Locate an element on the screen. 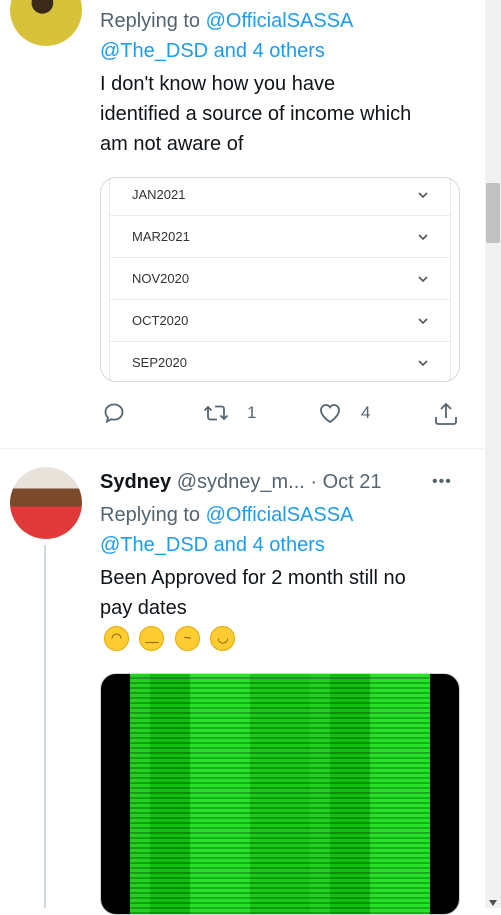 The image size is (501, 915). share-button is located at coordinates (446, 414).